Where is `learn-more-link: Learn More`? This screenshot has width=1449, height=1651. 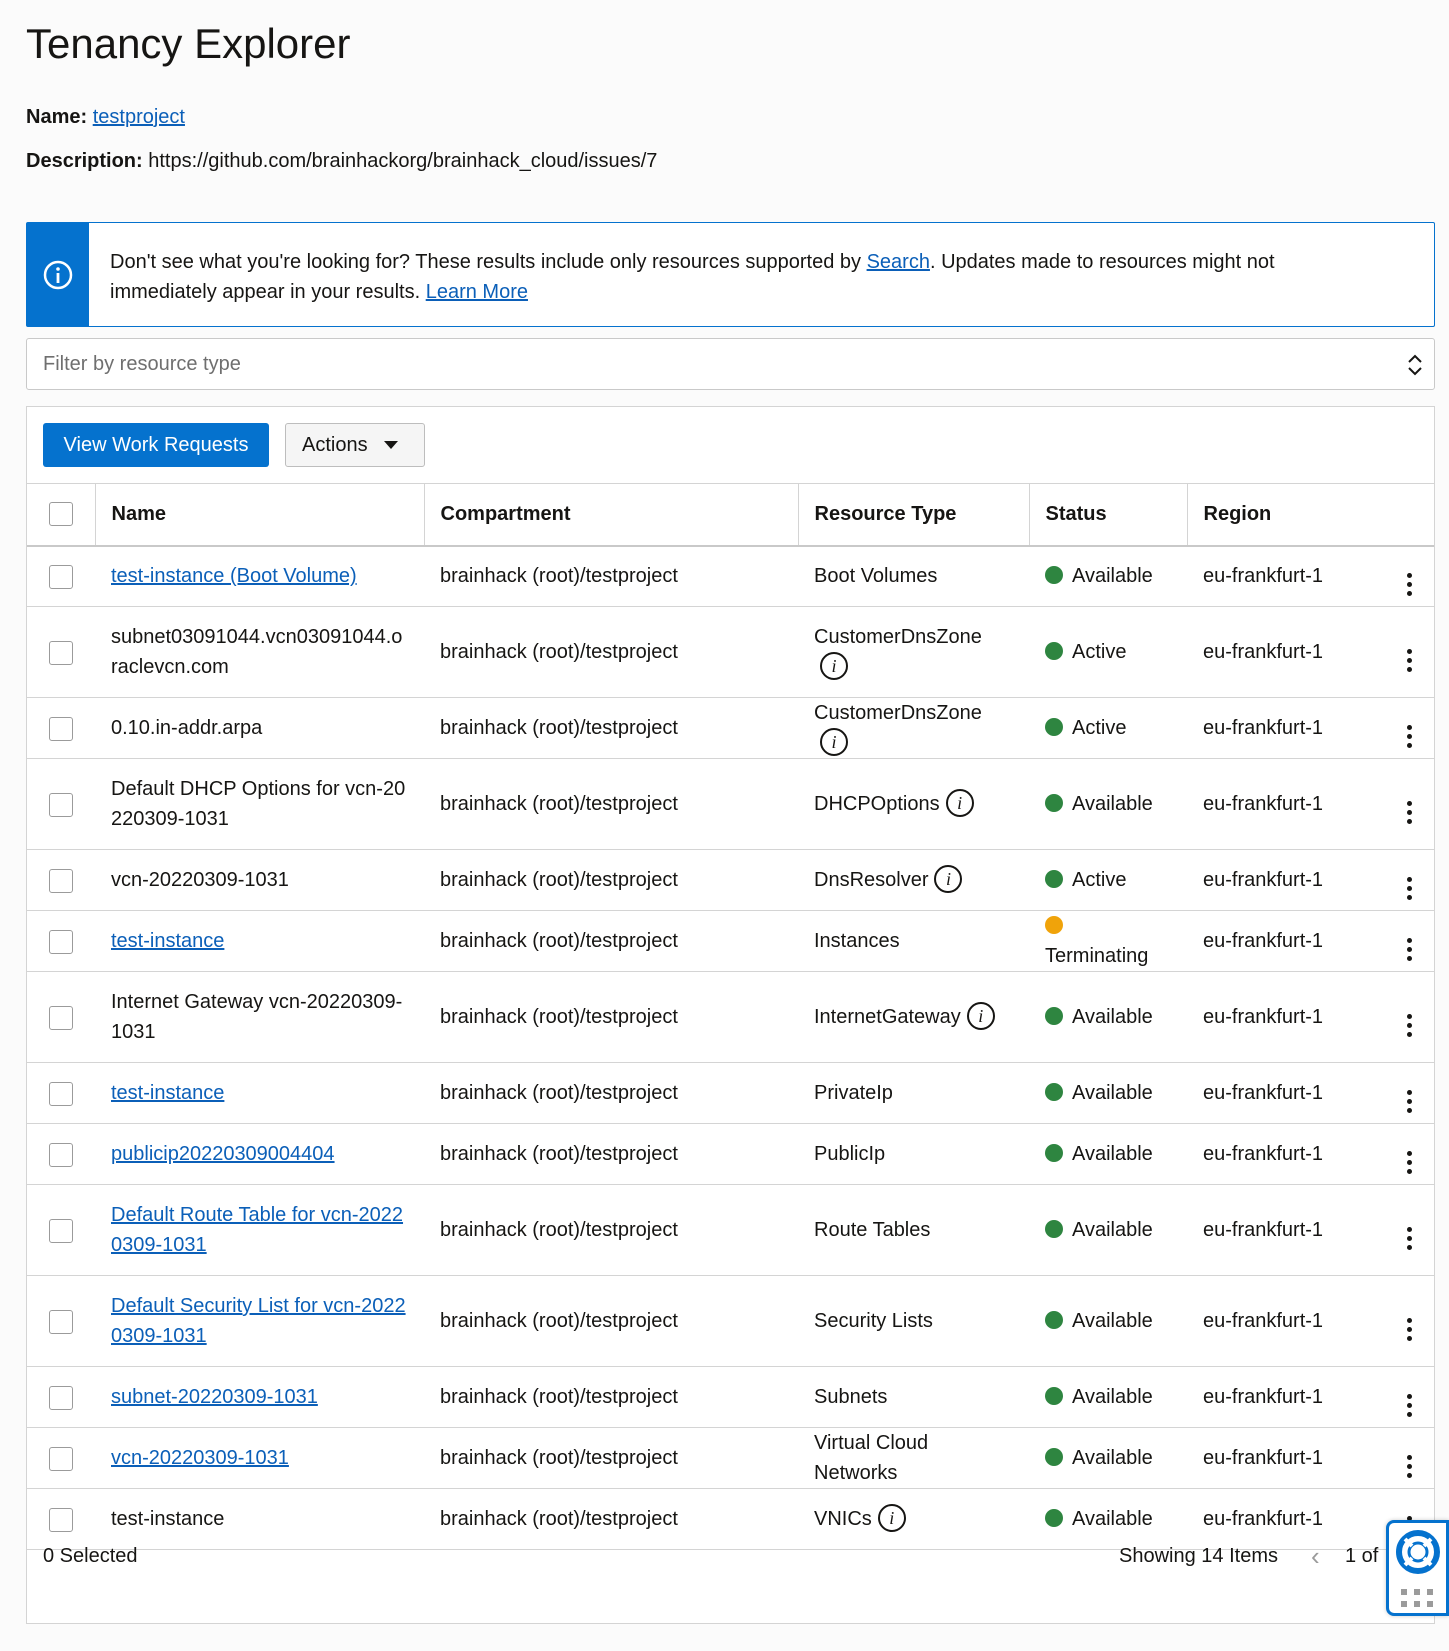
learn-more-link: Learn More is located at coordinates (477, 292).